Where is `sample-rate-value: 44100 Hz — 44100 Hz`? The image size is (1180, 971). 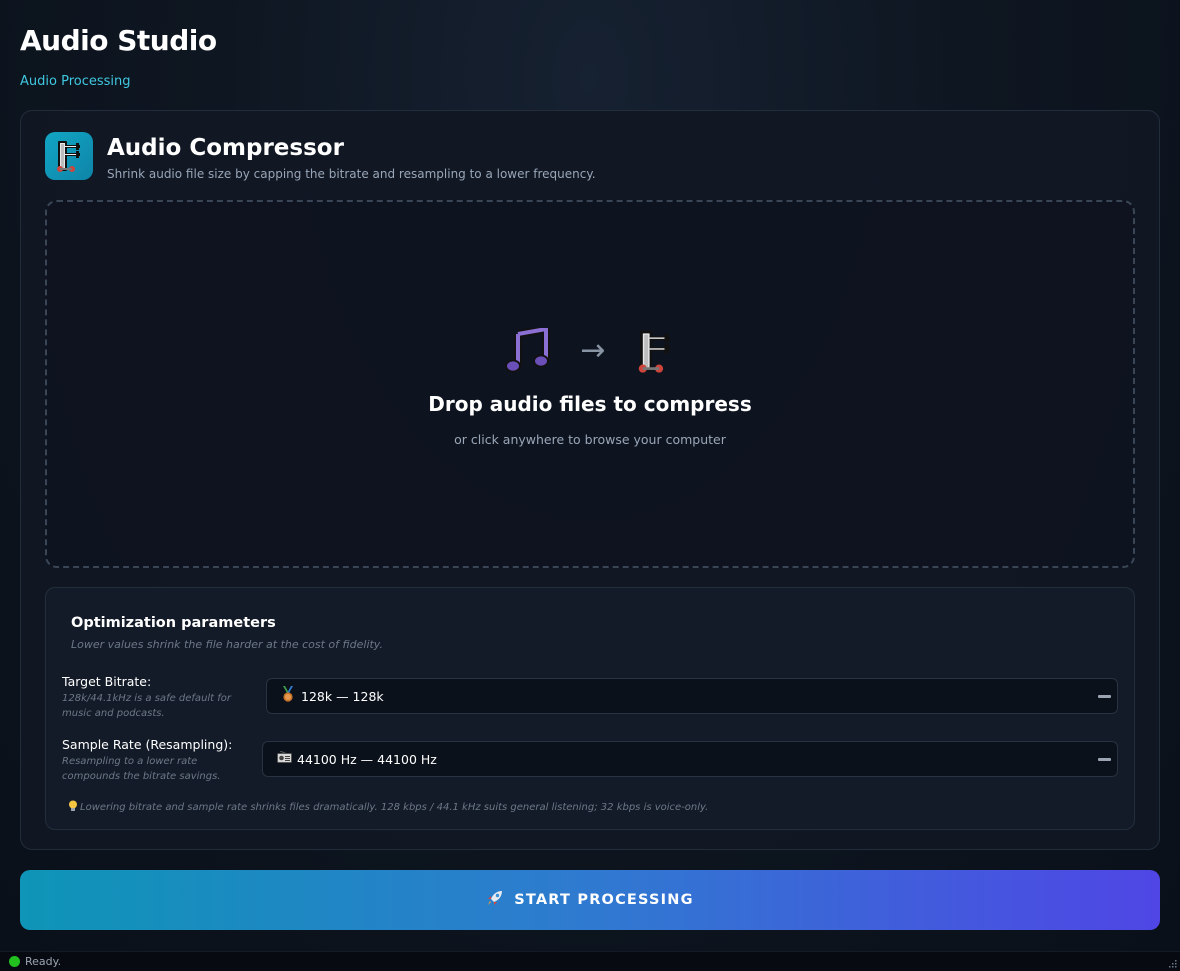 sample-rate-value: 44100 Hz — 44100 Hz is located at coordinates (367, 759).